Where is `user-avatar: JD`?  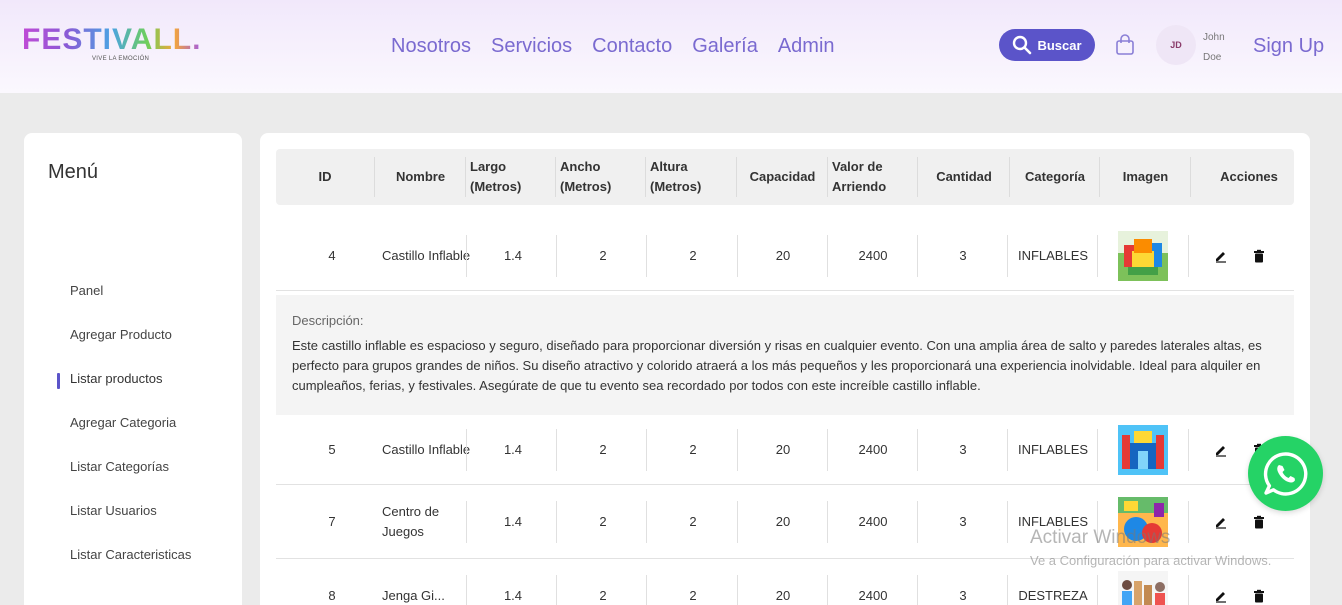
user-avatar: JD is located at coordinates (1176, 45).